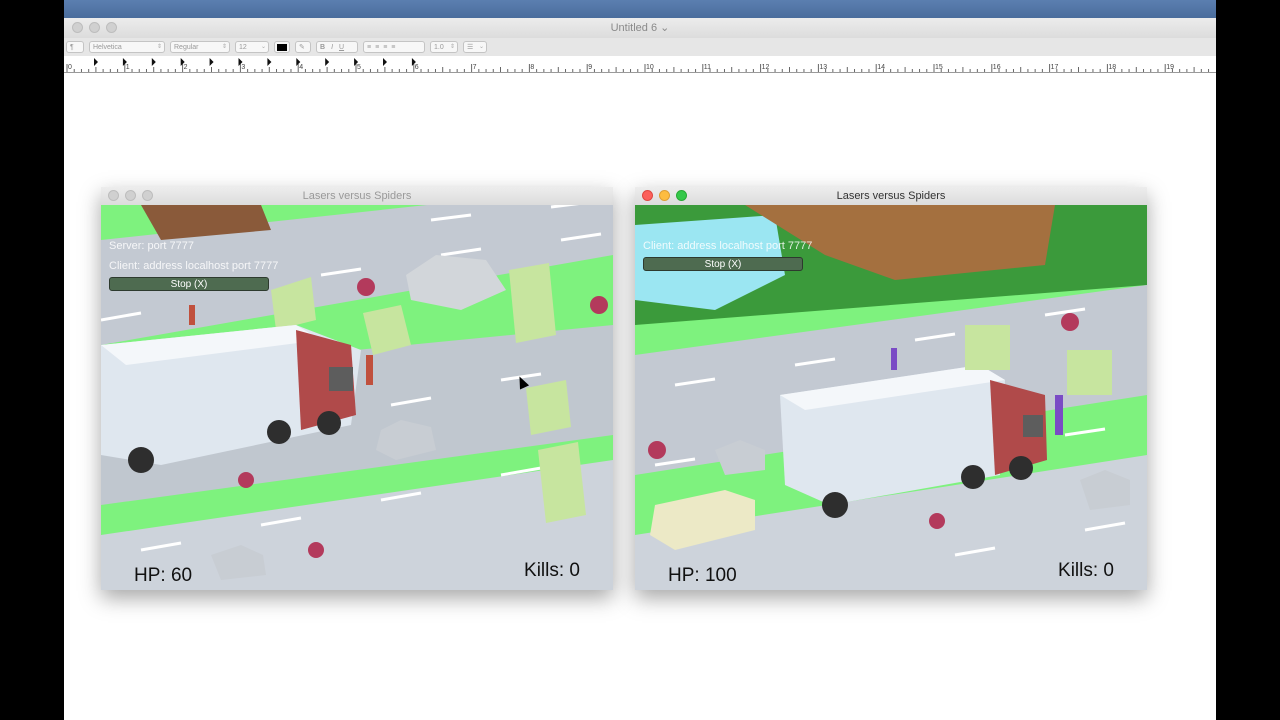  What do you see at coordinates (997, 67) in the screenshot?
I see `ruler-number: 16` at bounding box center [997, 67].